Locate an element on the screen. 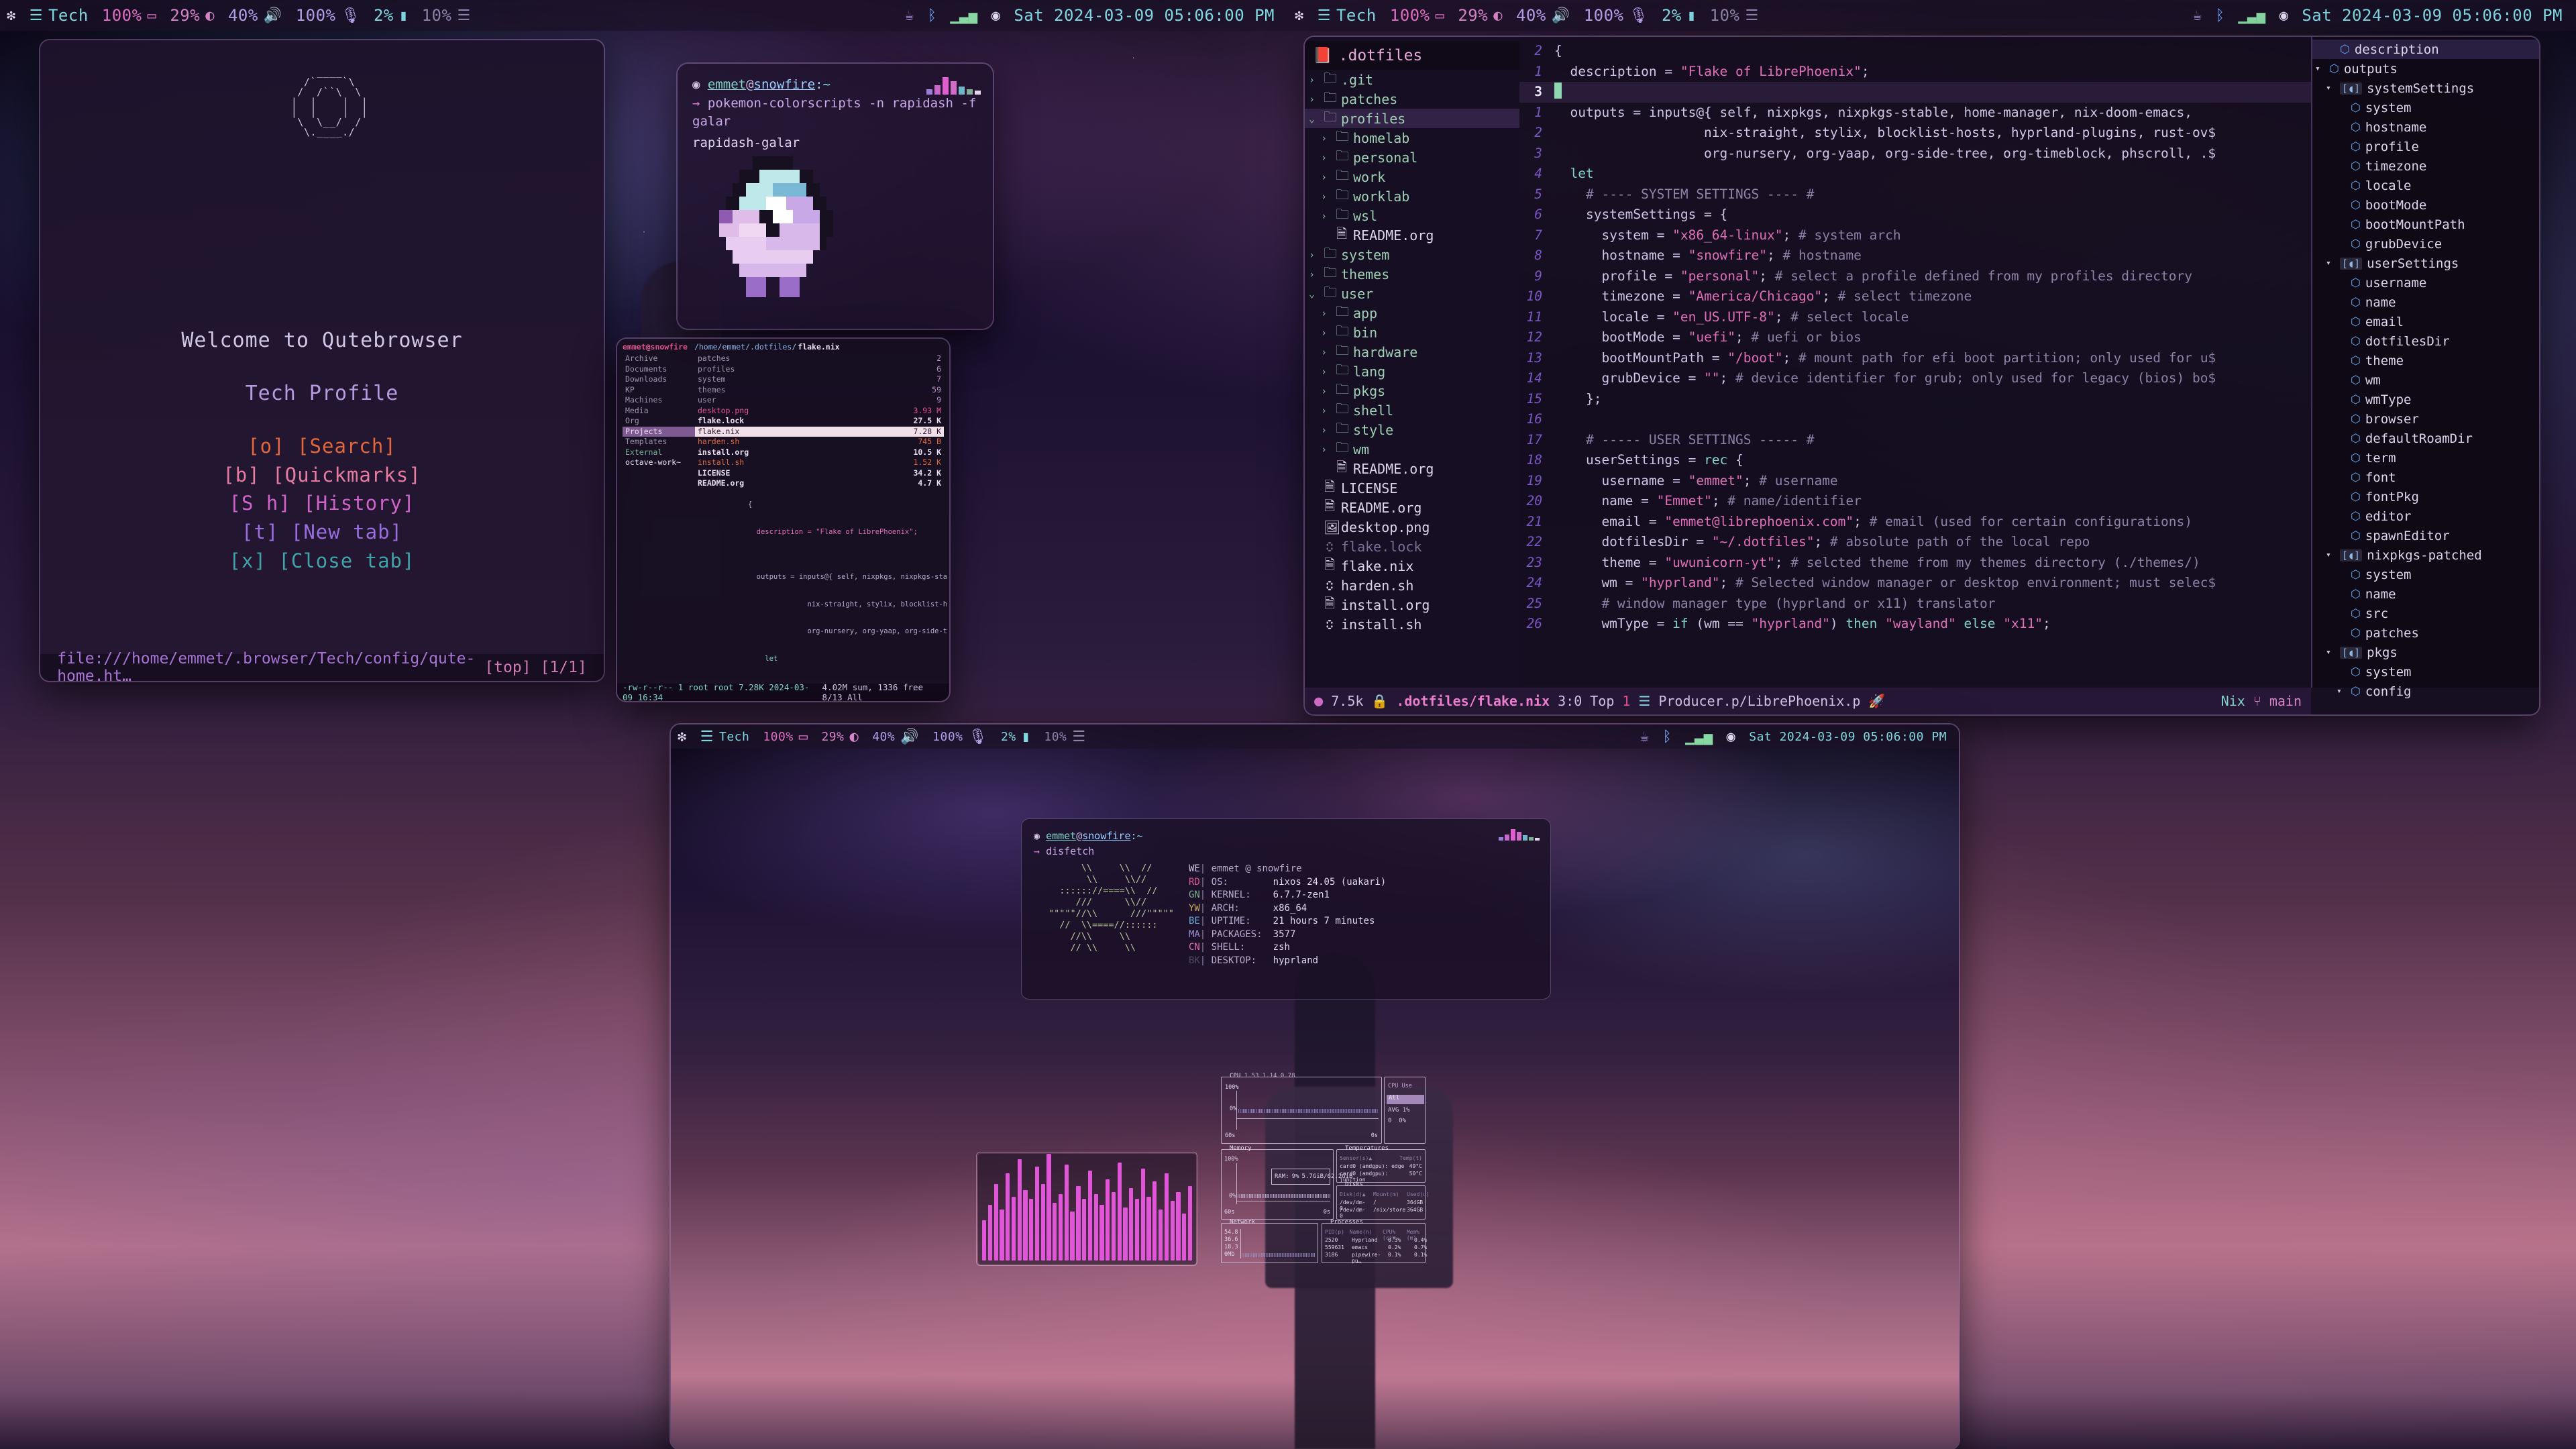 The height and width of the screenshot is (1449, 2576). outline-item-patches: ⬡ patches is located at coordinates (2425, 633).